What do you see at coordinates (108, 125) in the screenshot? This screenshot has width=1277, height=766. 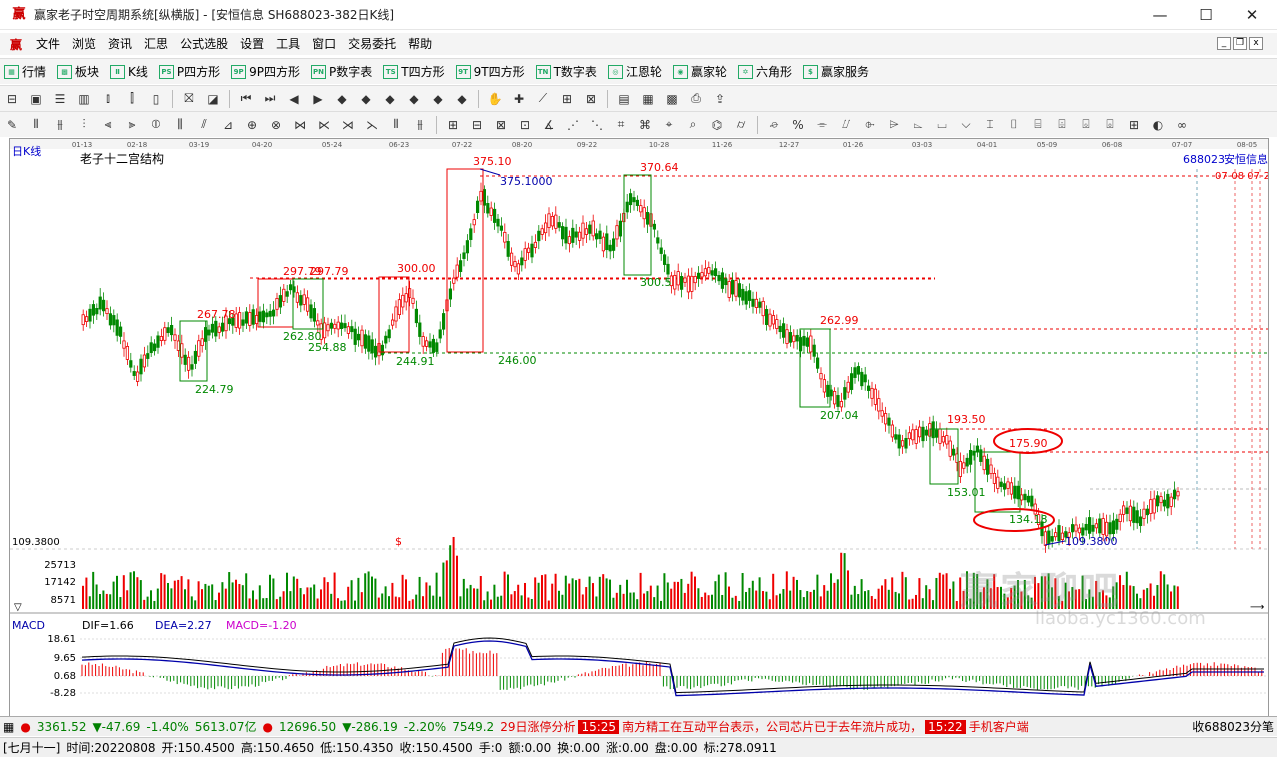 I see `draw-tool-5-icon: ⫷` at bounding box center [108, 125].